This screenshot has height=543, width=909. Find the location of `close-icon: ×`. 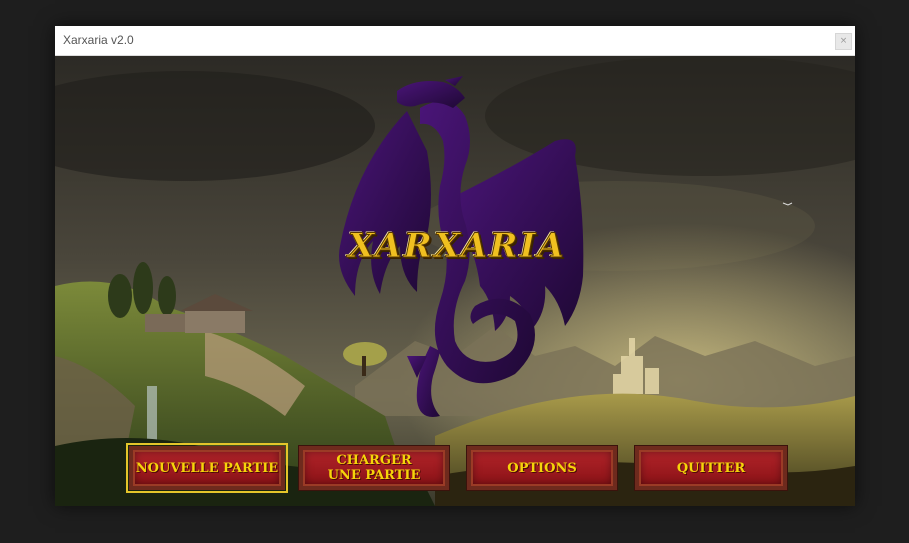

close-icon: × is located at coordinates (843, 41).